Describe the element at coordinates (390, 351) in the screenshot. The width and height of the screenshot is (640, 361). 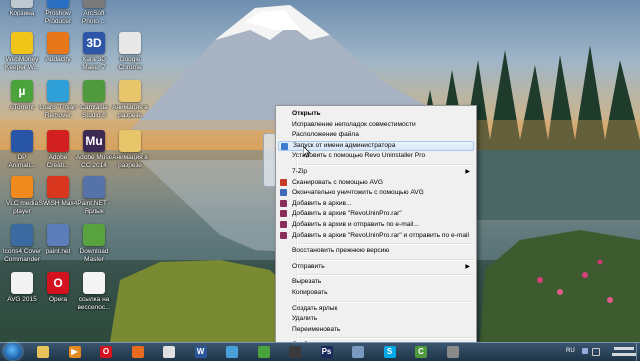
I see `taskbar-button-skype: S` at that location.